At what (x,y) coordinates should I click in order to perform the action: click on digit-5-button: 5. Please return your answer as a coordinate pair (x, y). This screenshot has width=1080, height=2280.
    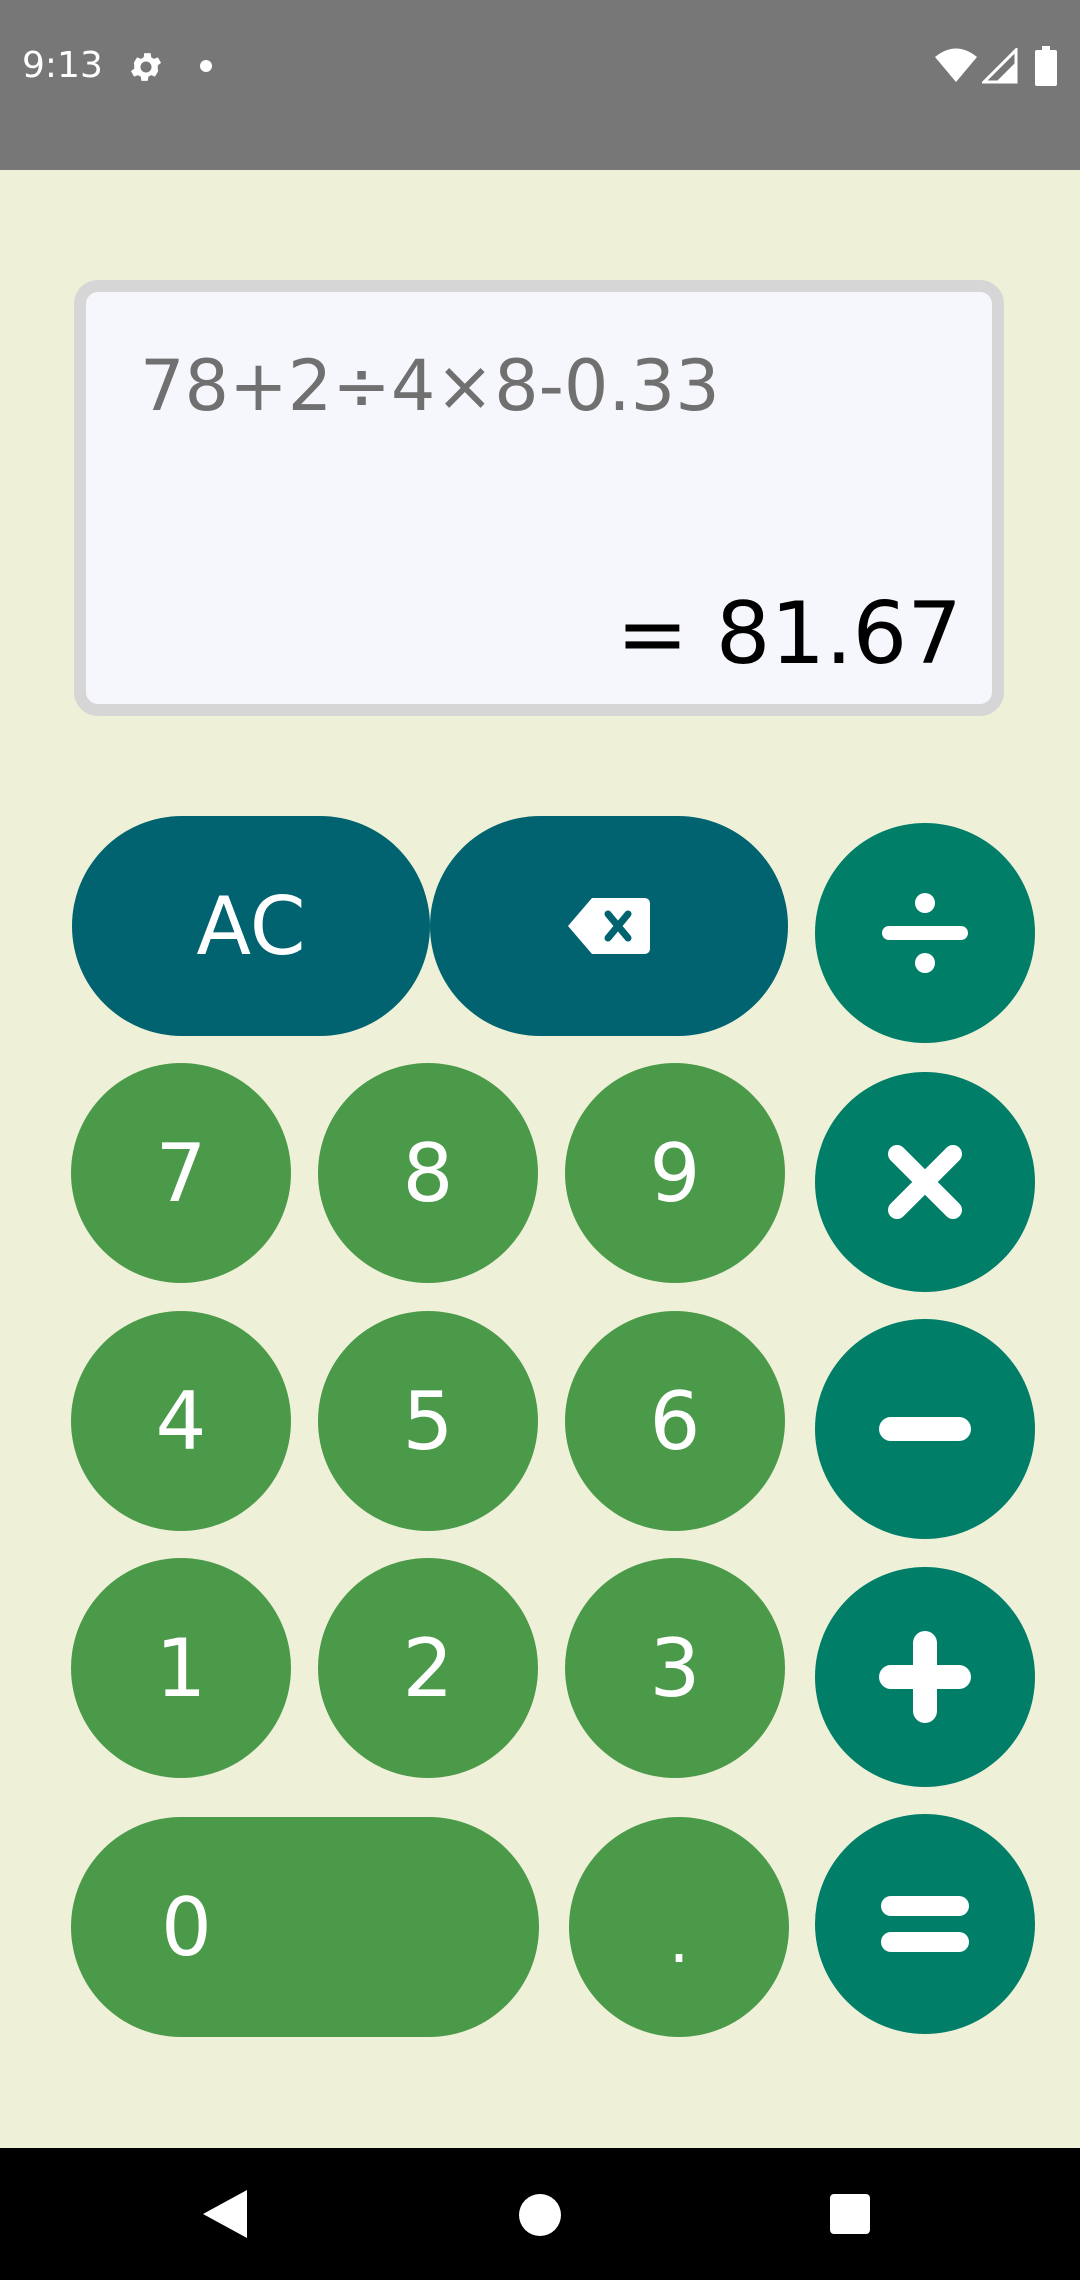
    Looking at the image, I should click on (428, 1421).